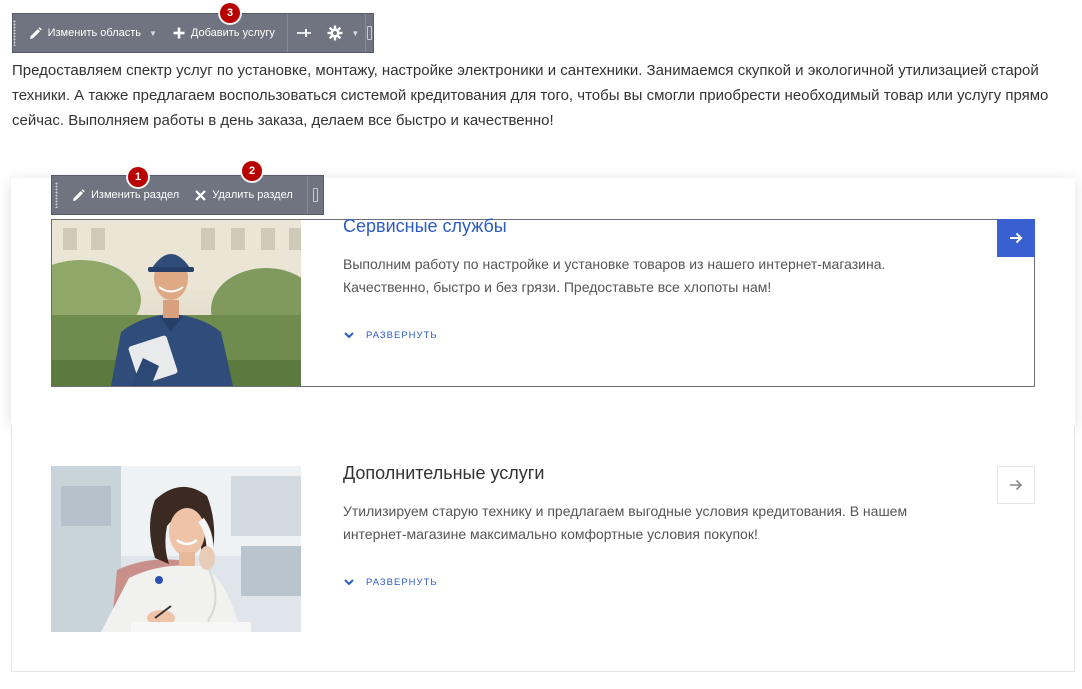  I want to click on plus-icon, so click(179, 33).